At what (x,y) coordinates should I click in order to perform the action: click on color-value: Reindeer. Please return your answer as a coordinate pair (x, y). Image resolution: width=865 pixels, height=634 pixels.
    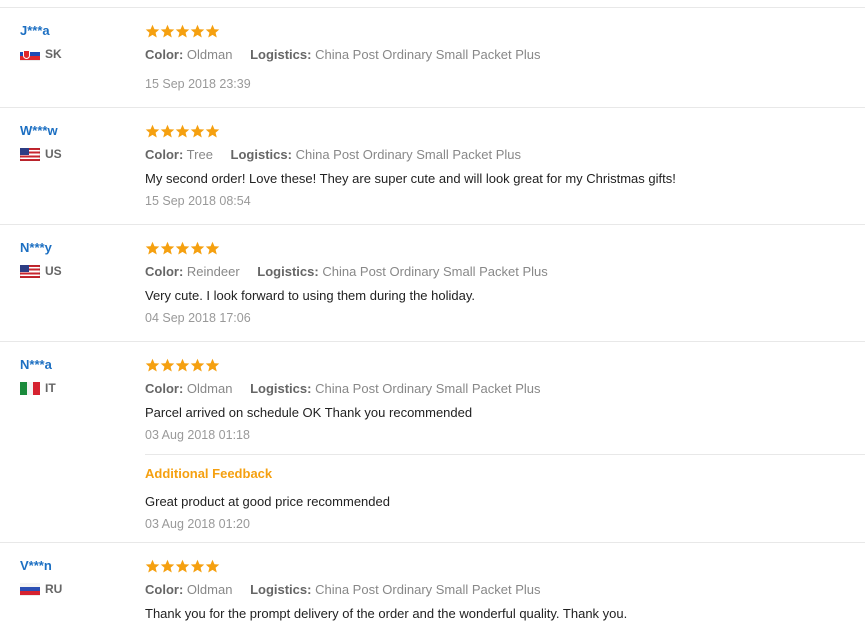
    Looking at the image, I should click on (213, 271).